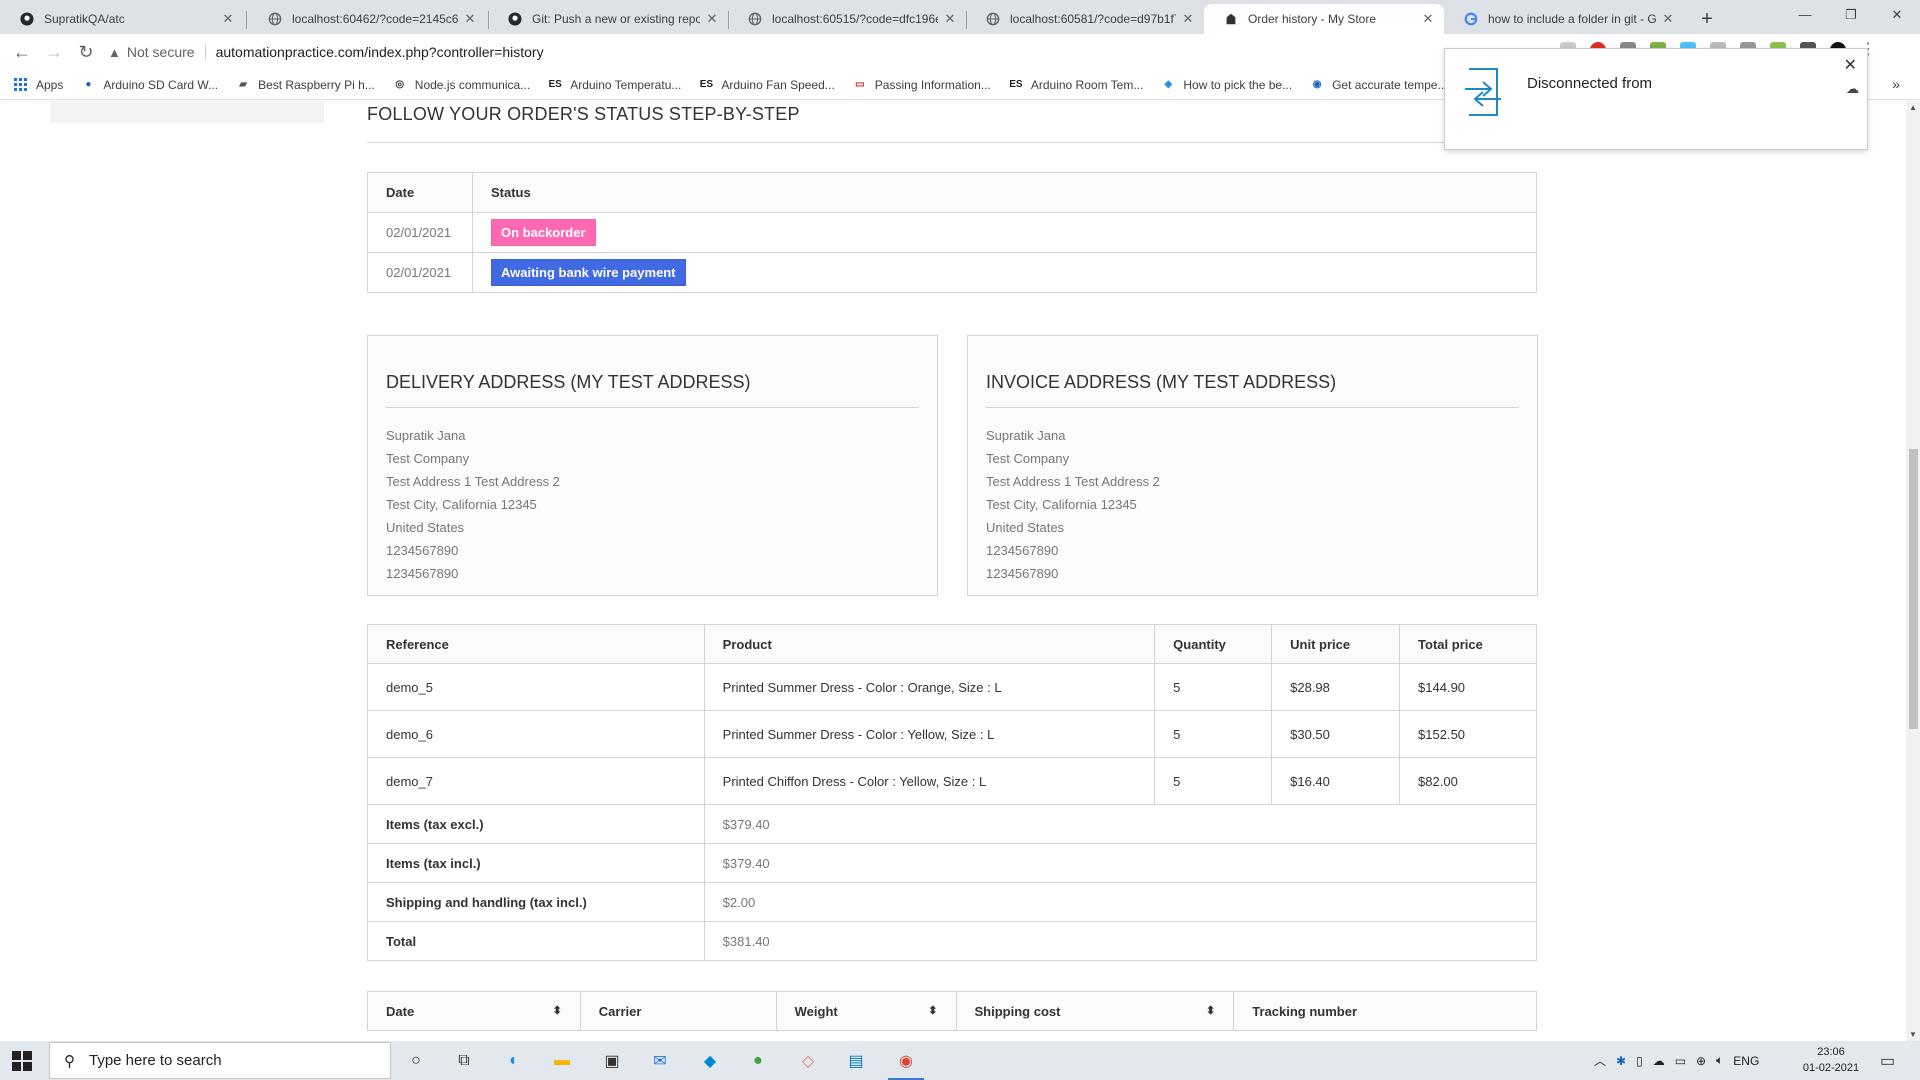  What do you see at coordinates (1913, 107) in the screenshot?
I see `scroll-up-arrow-icon: ▲` at bounding box center [1913, 107].